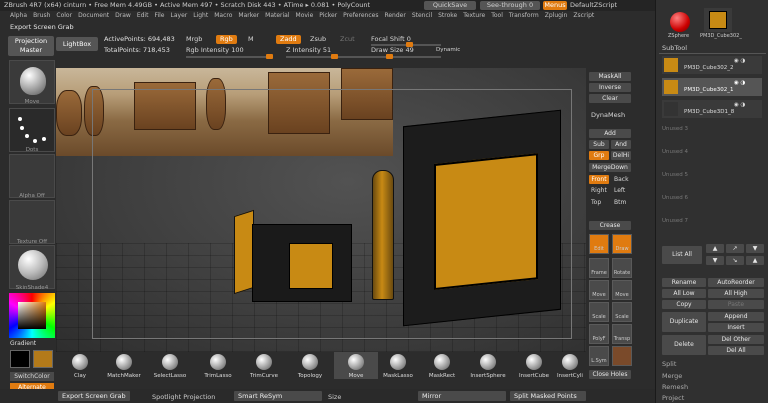 This screenshot has width=768, height=403. What do you see at coordinates (610, 76) in the screenshot?
I see `maskall-button: MaskAll` at bounding box center [610, 76].